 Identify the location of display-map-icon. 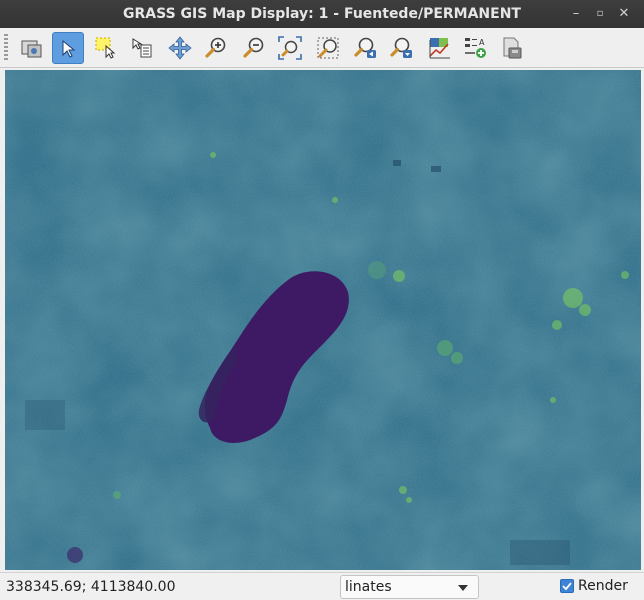
(31, 49).